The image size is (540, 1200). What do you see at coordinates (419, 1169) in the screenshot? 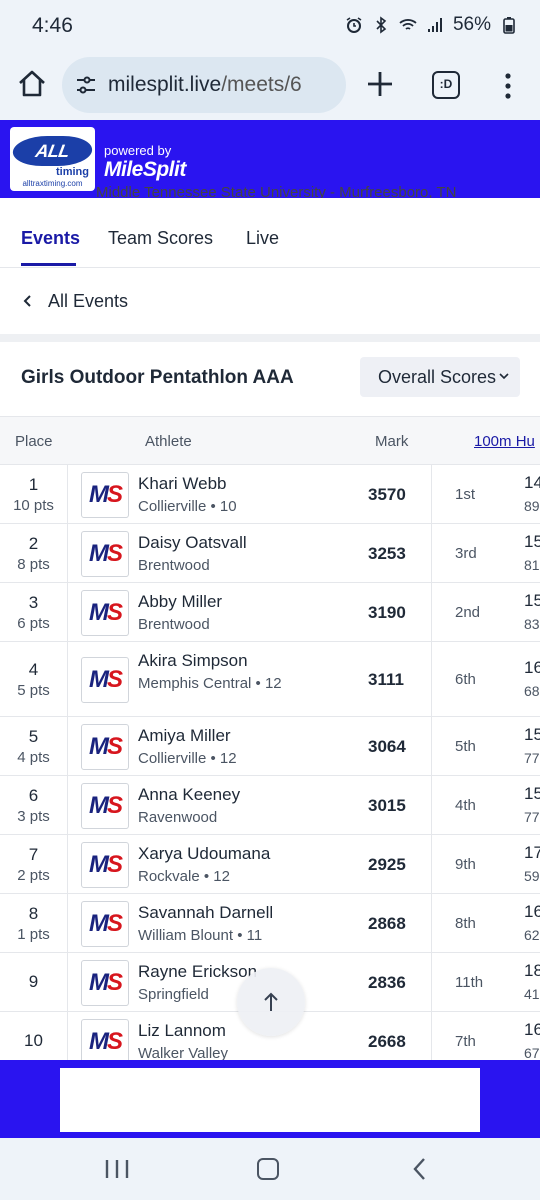
I see `back-nav-icon` at bounding box center [419, 1169].